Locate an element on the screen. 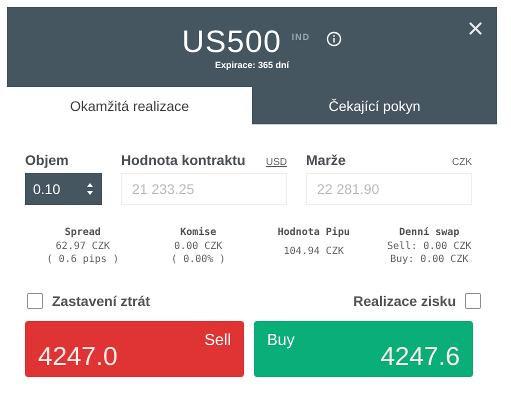 This screenshot has height=404, width=511. field-label: Hodnota kontraktu is located at coordinates (183, 160).